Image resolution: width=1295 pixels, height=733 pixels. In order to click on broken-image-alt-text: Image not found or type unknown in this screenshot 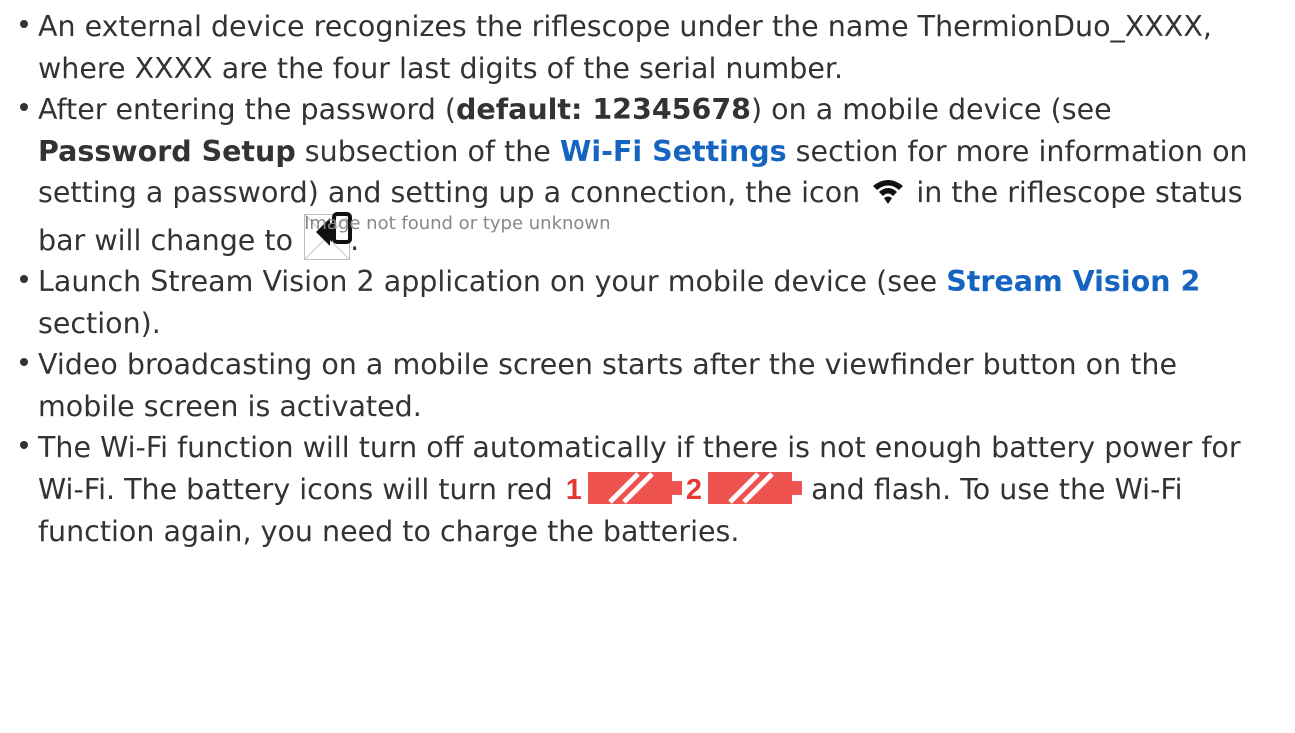, I will do `click(457, 223)`.